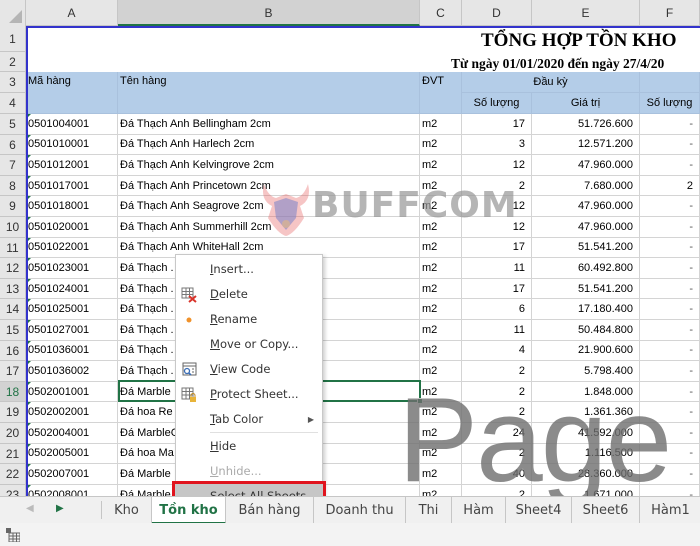 The image size is (700, 546). I want to click on cell-qty: 24, so click(497, 433).